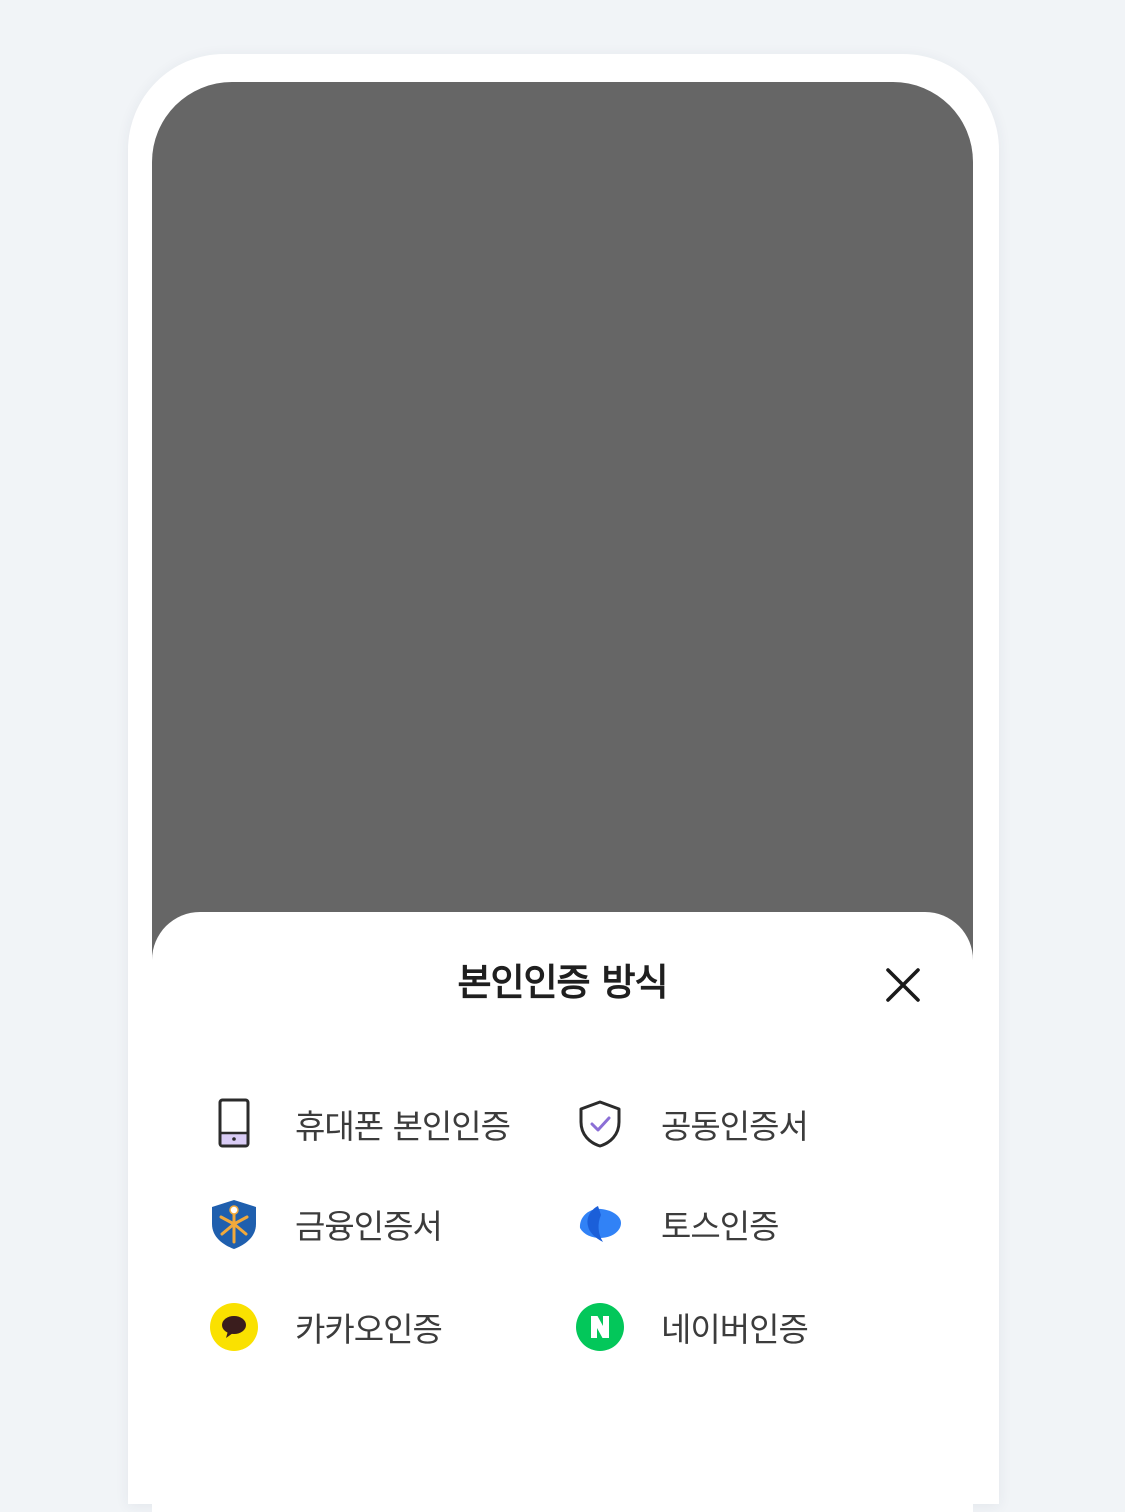  I want to click on option-toss-auth: 토스인증, so click(676, 1224).